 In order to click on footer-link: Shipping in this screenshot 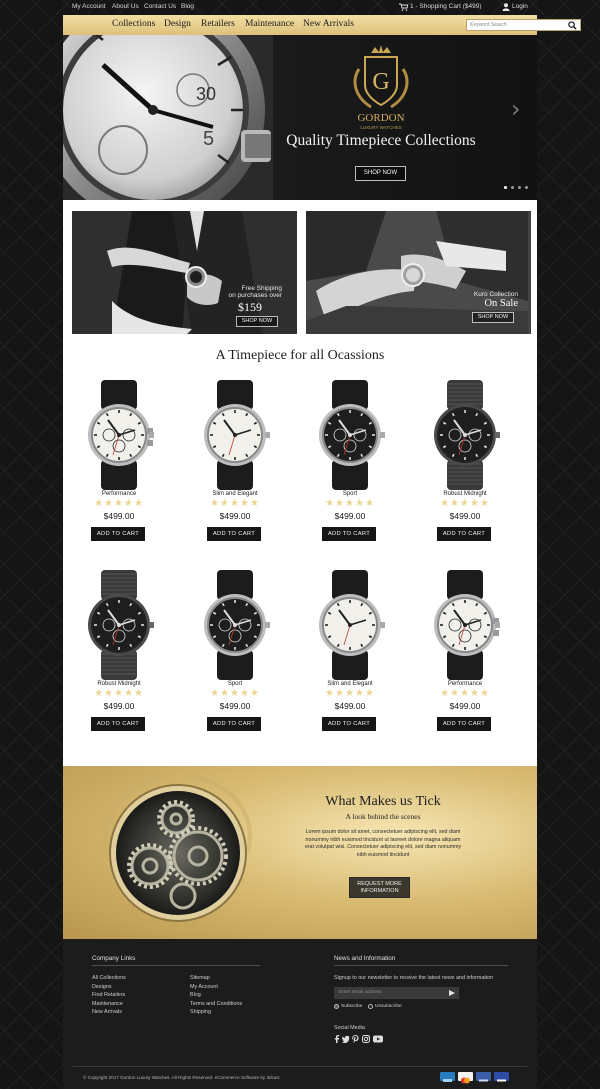, I will do `click(200, 1012)`.